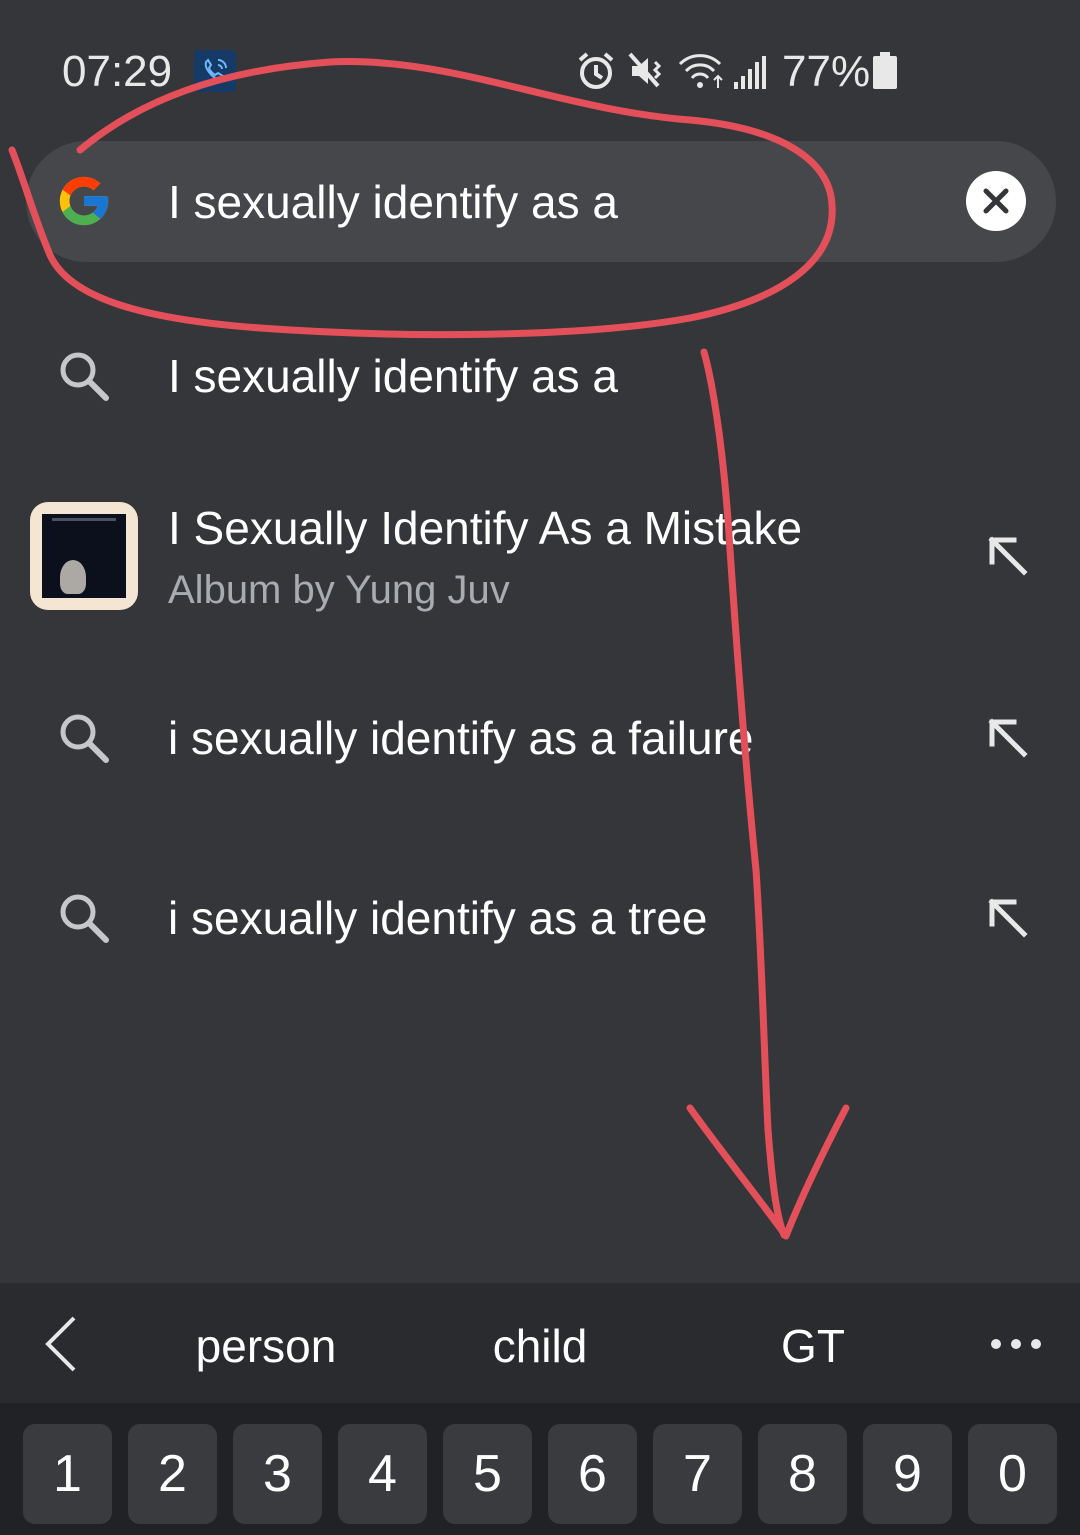 Image resolution: width=1080 pixels, height=1535 pixels. Describe the element at coordinates (339, 590) in the screenshot. I see `album-subtitle: Album by Yung Juv` at that location.